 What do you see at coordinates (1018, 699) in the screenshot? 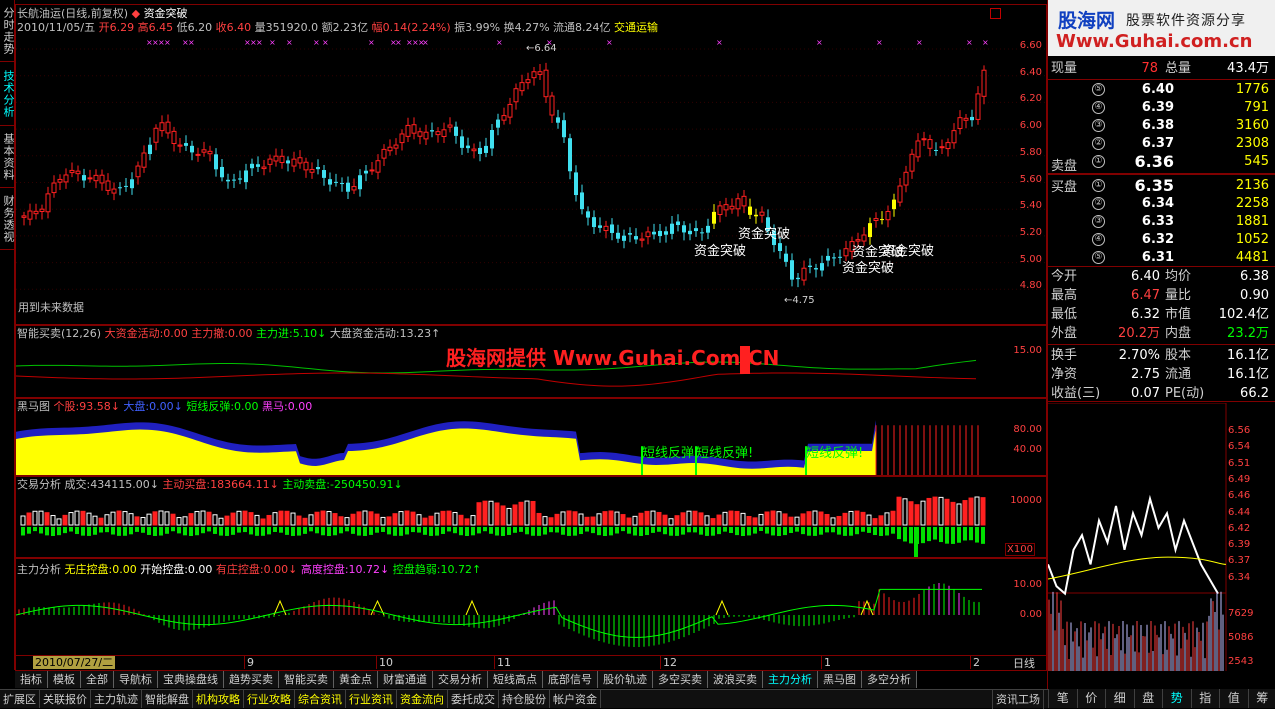
I see `bottom-info-workshop: 资讯工场` at bounding box center [1018, 699].